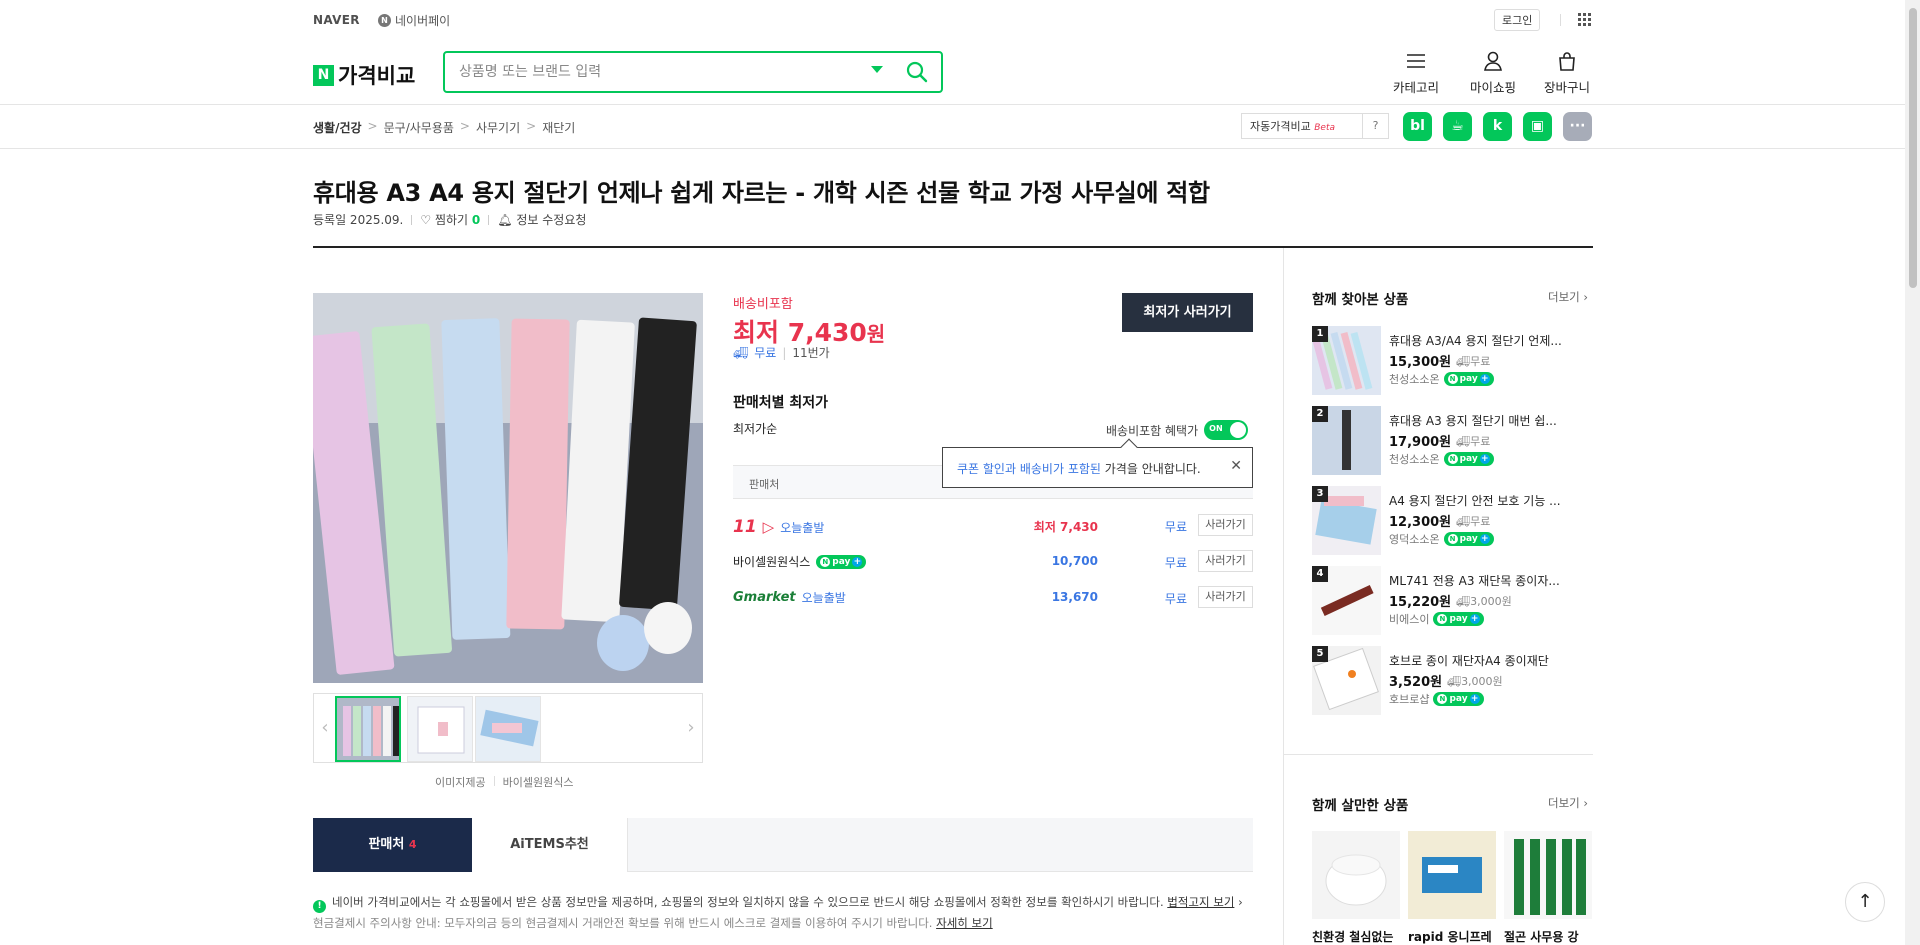 Image resolution: width=1920 pixels, height=945 pixels. I want to click on details-link: 자세히 보기, so click(964, 923).